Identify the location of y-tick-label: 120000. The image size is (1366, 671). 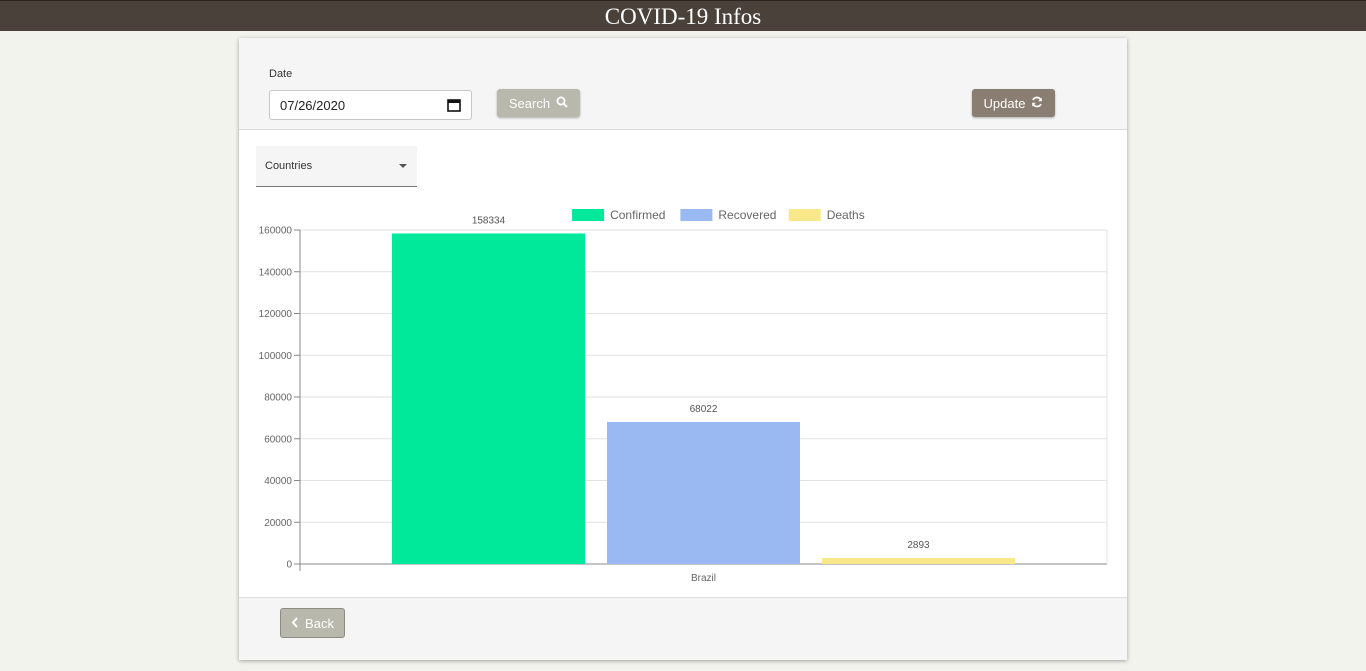
(276, 314).